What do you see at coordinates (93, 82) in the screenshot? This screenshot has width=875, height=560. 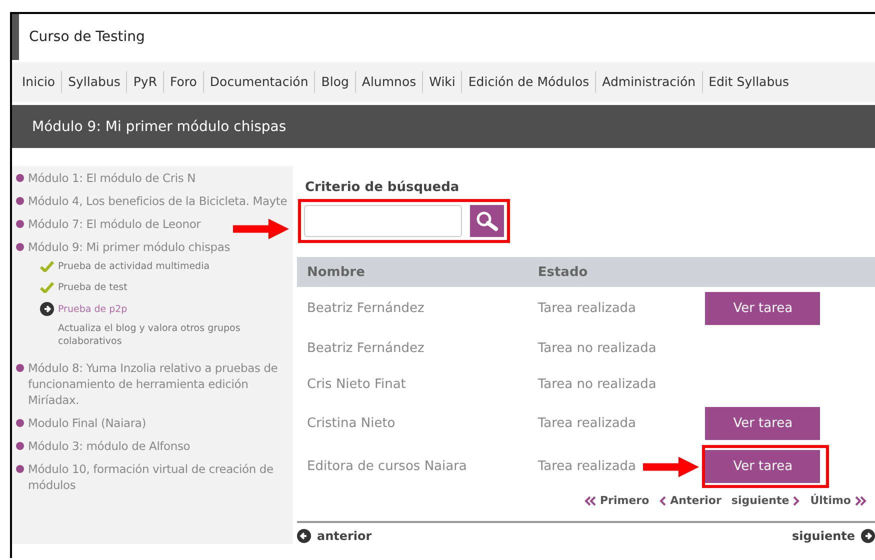 I see `nav-link: Syllabus` at bounding box center [93, 82].